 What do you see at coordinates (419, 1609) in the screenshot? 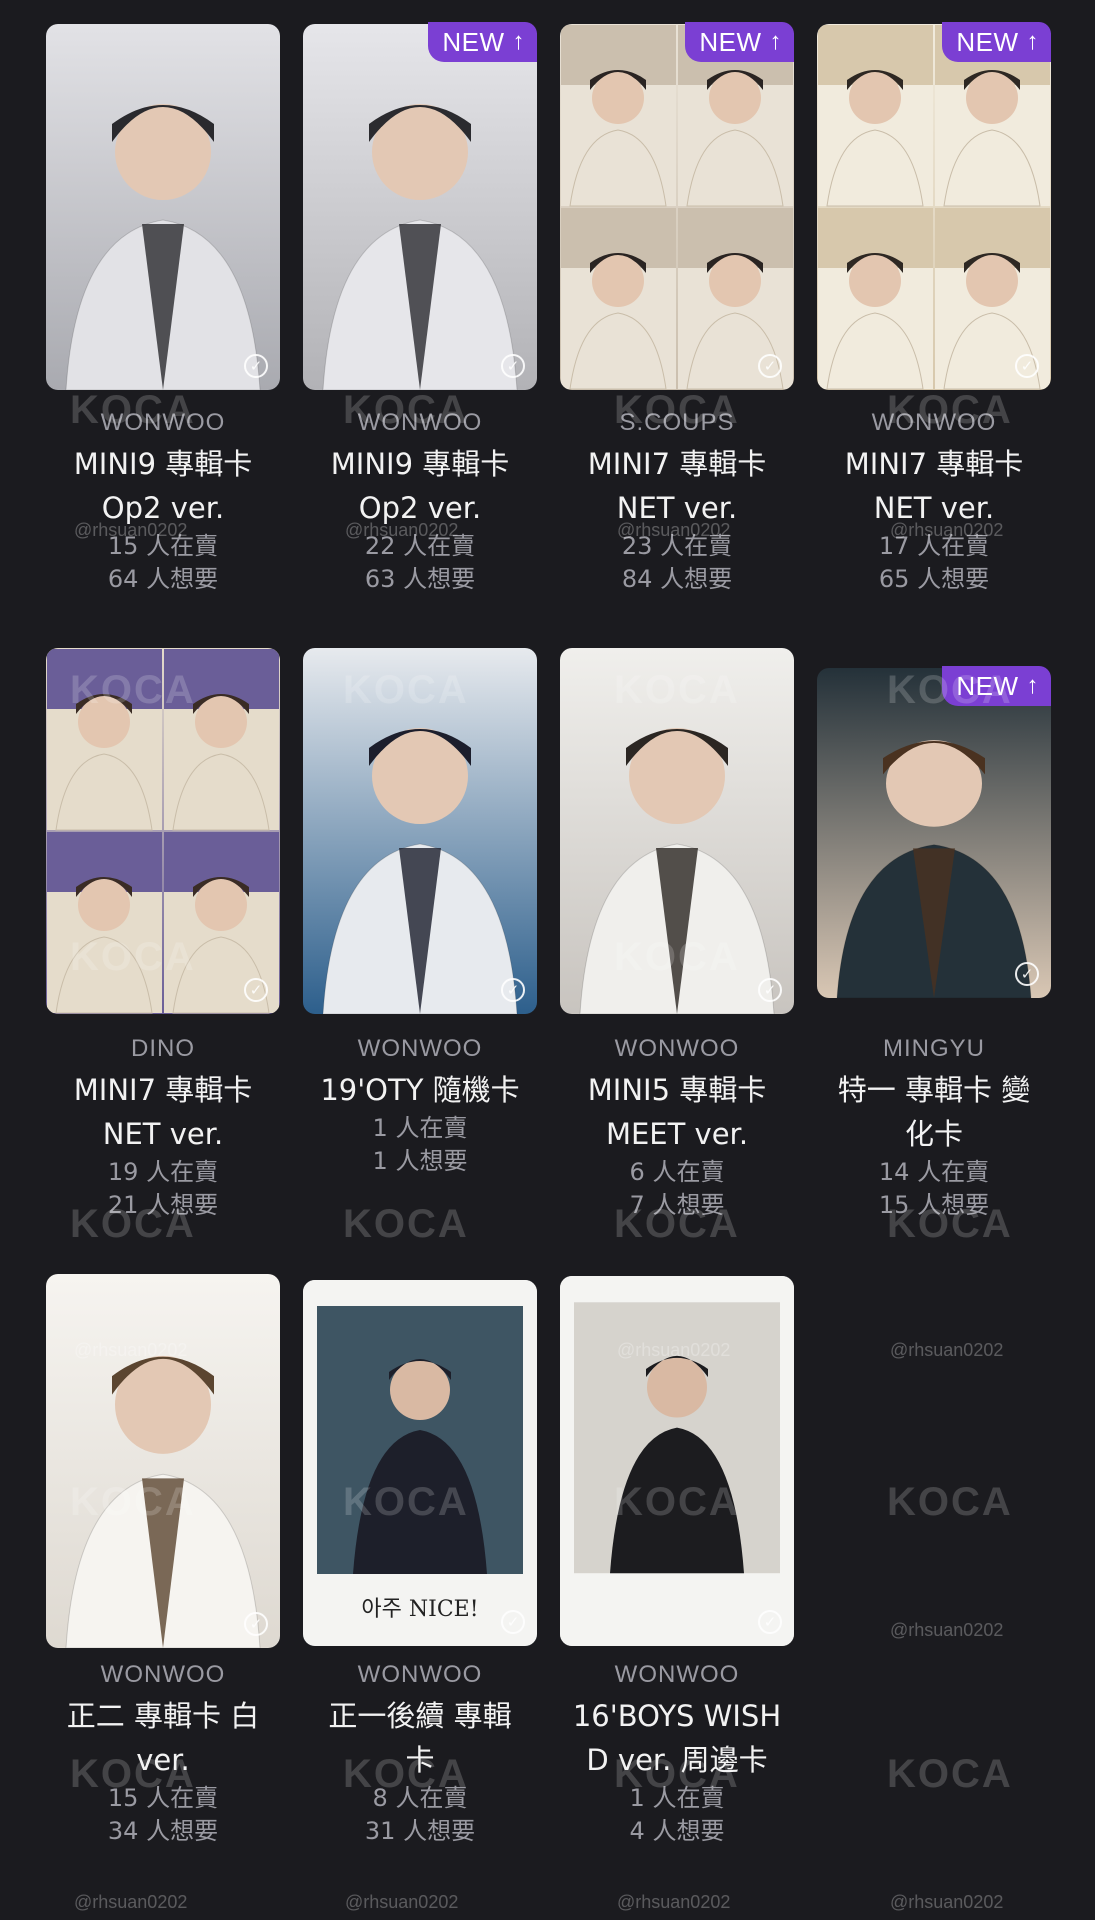
I see `polaroid-caption: 아주 NICE!` at bounding box center [419, 1609].